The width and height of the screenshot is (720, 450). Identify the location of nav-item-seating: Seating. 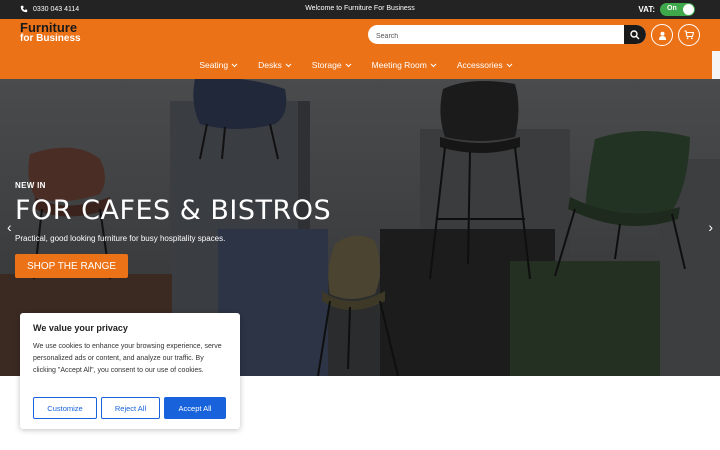
(218, 65).